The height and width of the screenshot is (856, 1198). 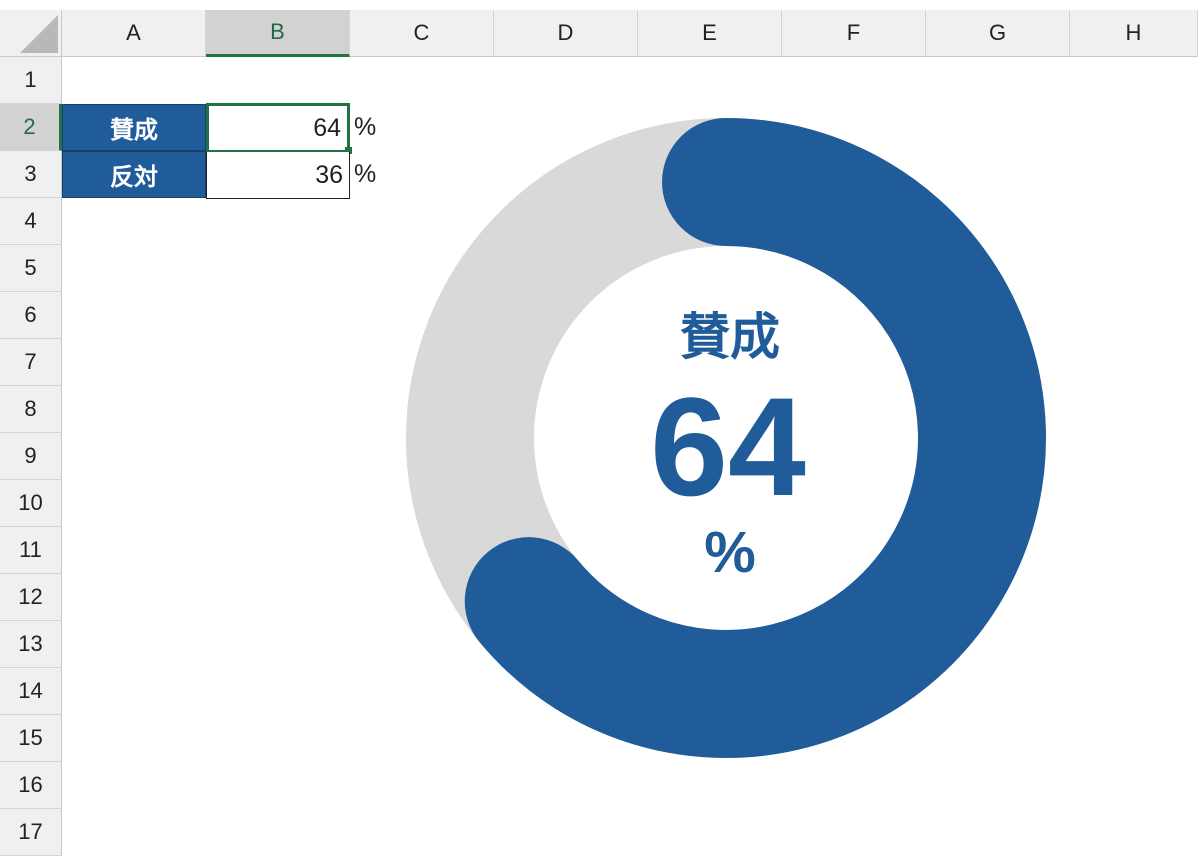 I want to click on chart-value: 64, so click(x=728, y=446).